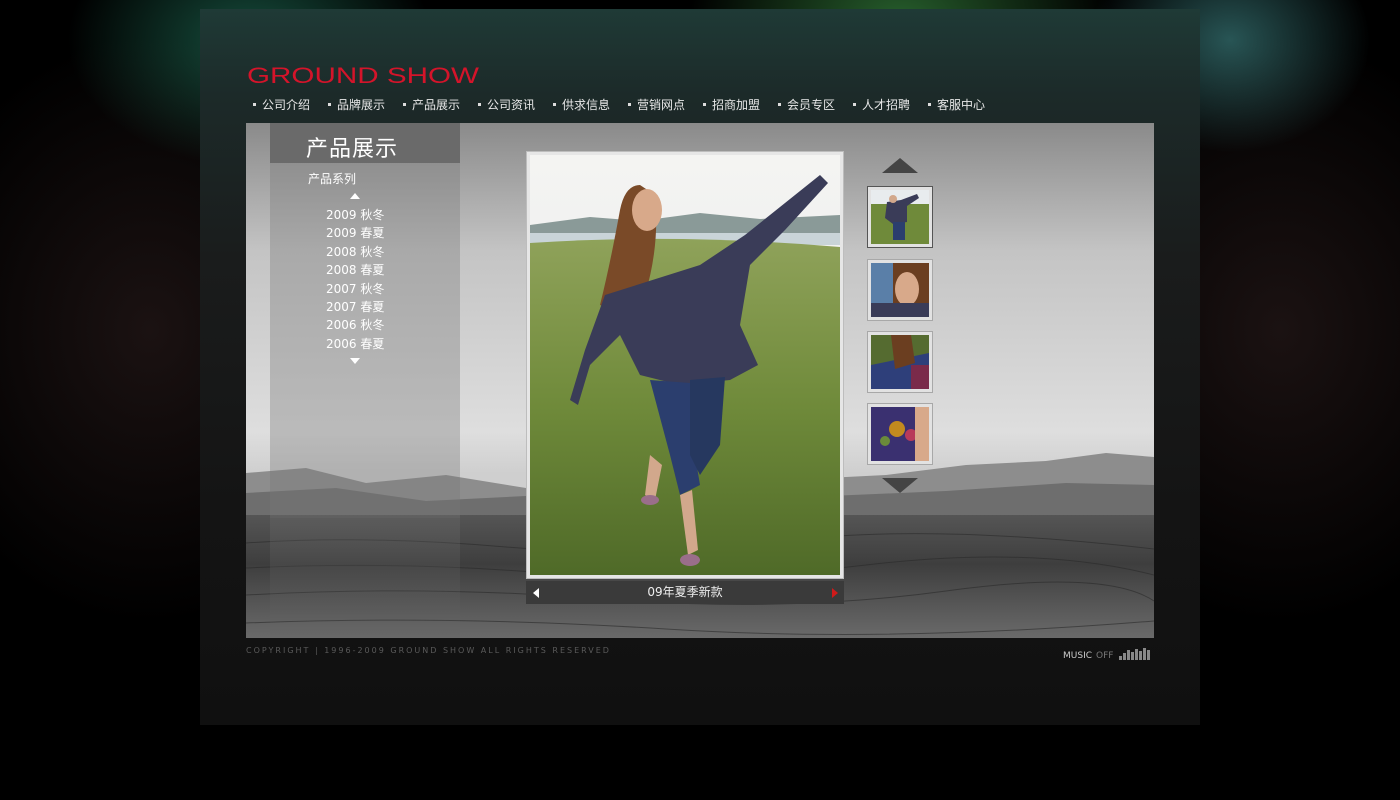 Image resolution: width=1400 pixels, height=800 pixels. I want to click on nav-label: 公司资讯, so click(511, 104).